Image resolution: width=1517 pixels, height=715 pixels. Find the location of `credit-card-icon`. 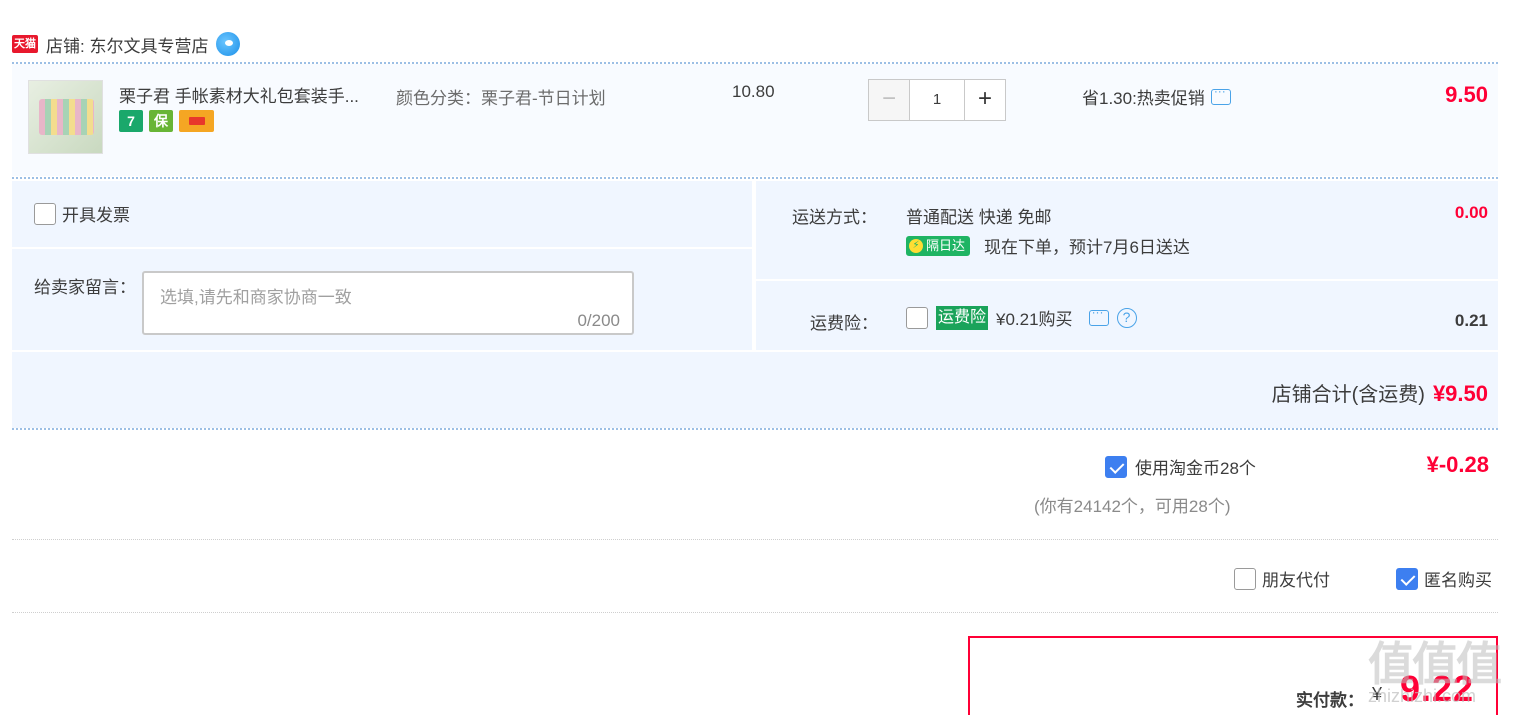

credit-card-icon is located at coordinates (196, 121).